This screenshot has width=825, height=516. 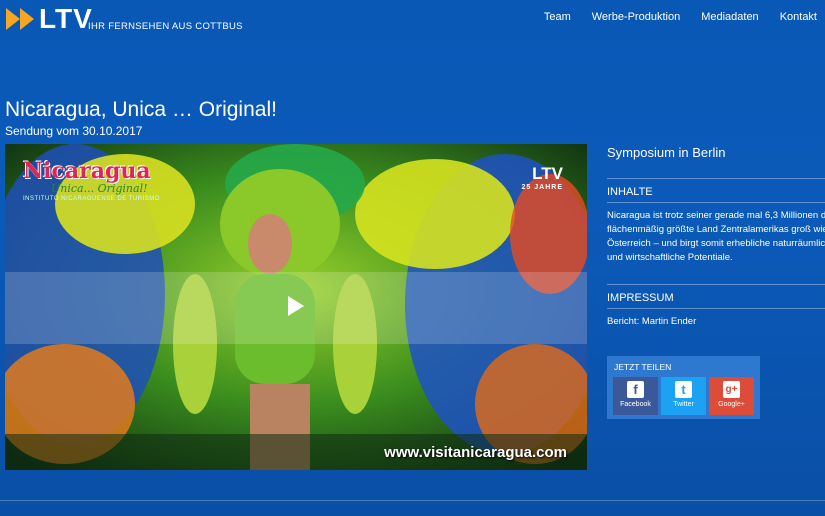 What do you see at coordinates (165, 26) in the screenshot?
I see `logo-tagline: IHR FERNSEHEN AUS COTTBUS` at bounding box center [165, 26].